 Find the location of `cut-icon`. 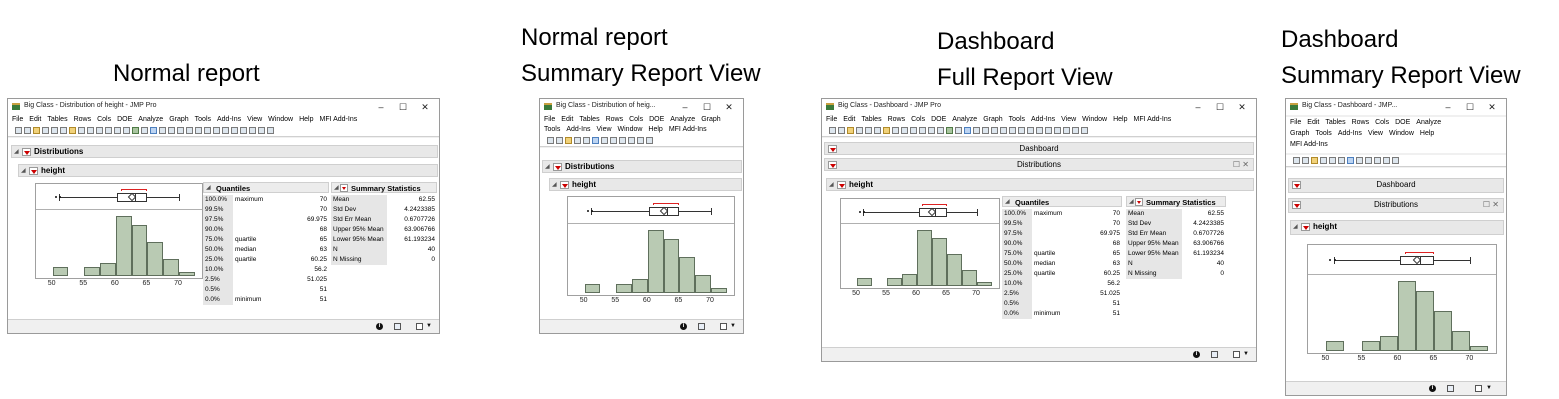

cut-icon is located at coordinates (1332, 160).